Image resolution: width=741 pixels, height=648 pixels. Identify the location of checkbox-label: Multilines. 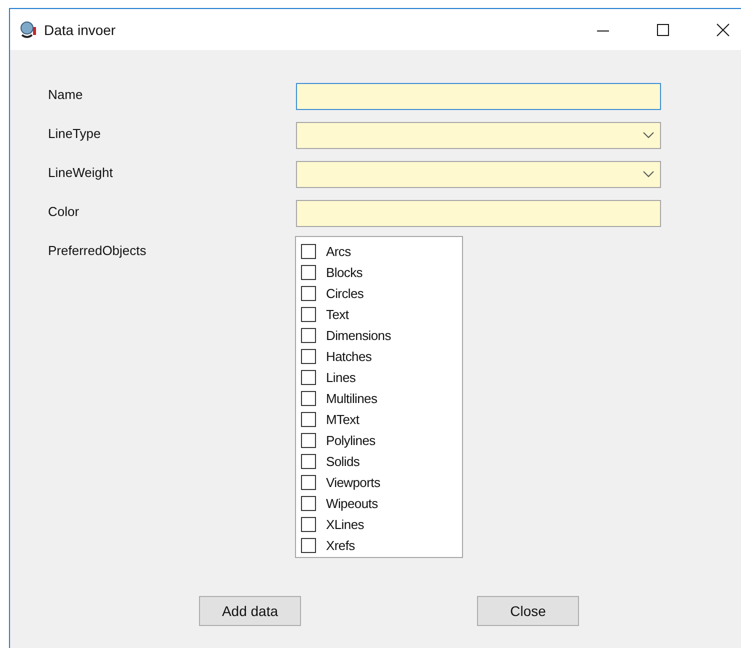
(352, 398).